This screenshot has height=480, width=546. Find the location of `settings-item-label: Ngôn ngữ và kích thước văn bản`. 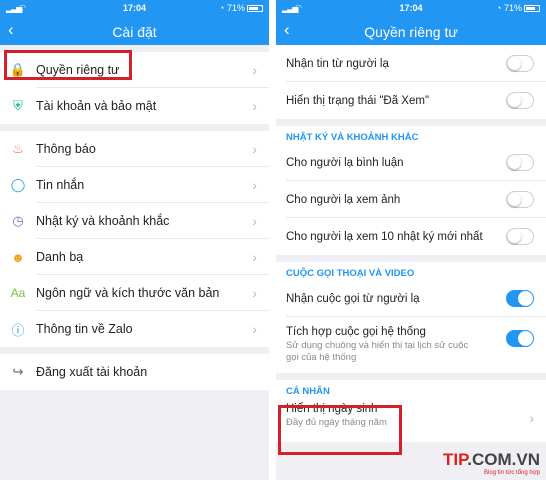

settings-item-label: Ngôn ngữ và kích thước văn bản is located at coordinates (128, 293).